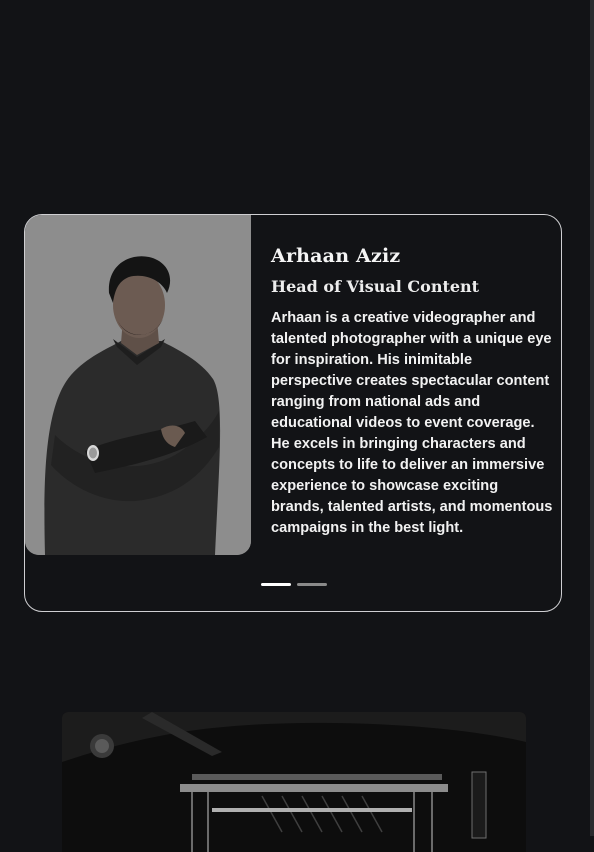 The image size is (594, 852). What do you see at coordinates (294, 584) in the screenshot?
I see `carousel-pagination` at bounding box center [294, 584].